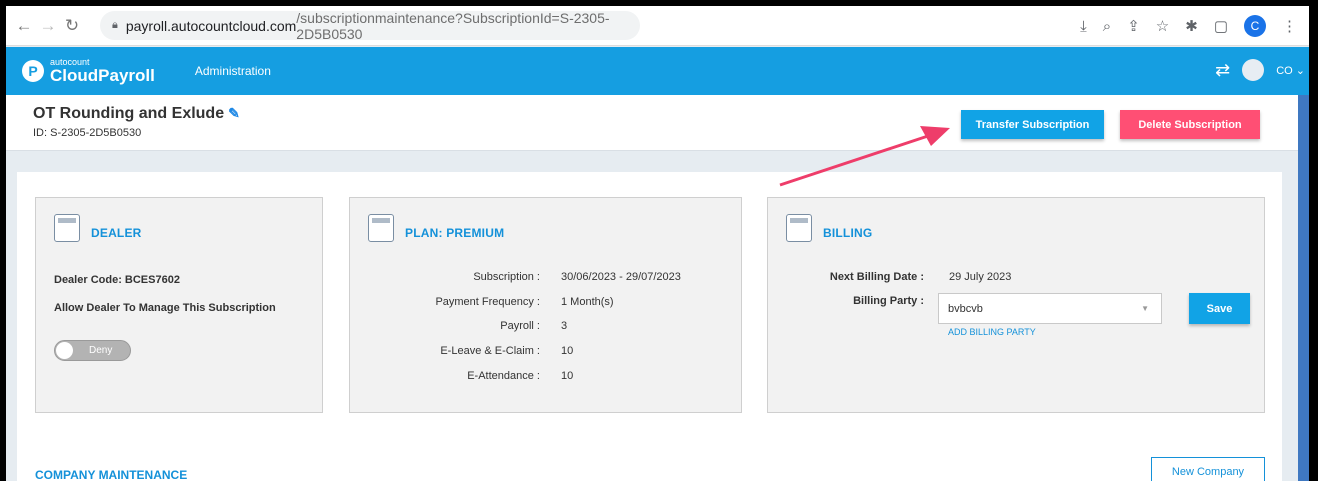  What do you see at coordinates (848, 233) in the screenshot?
I see `billing-title: BILLING` at bounding box center [848, 233].